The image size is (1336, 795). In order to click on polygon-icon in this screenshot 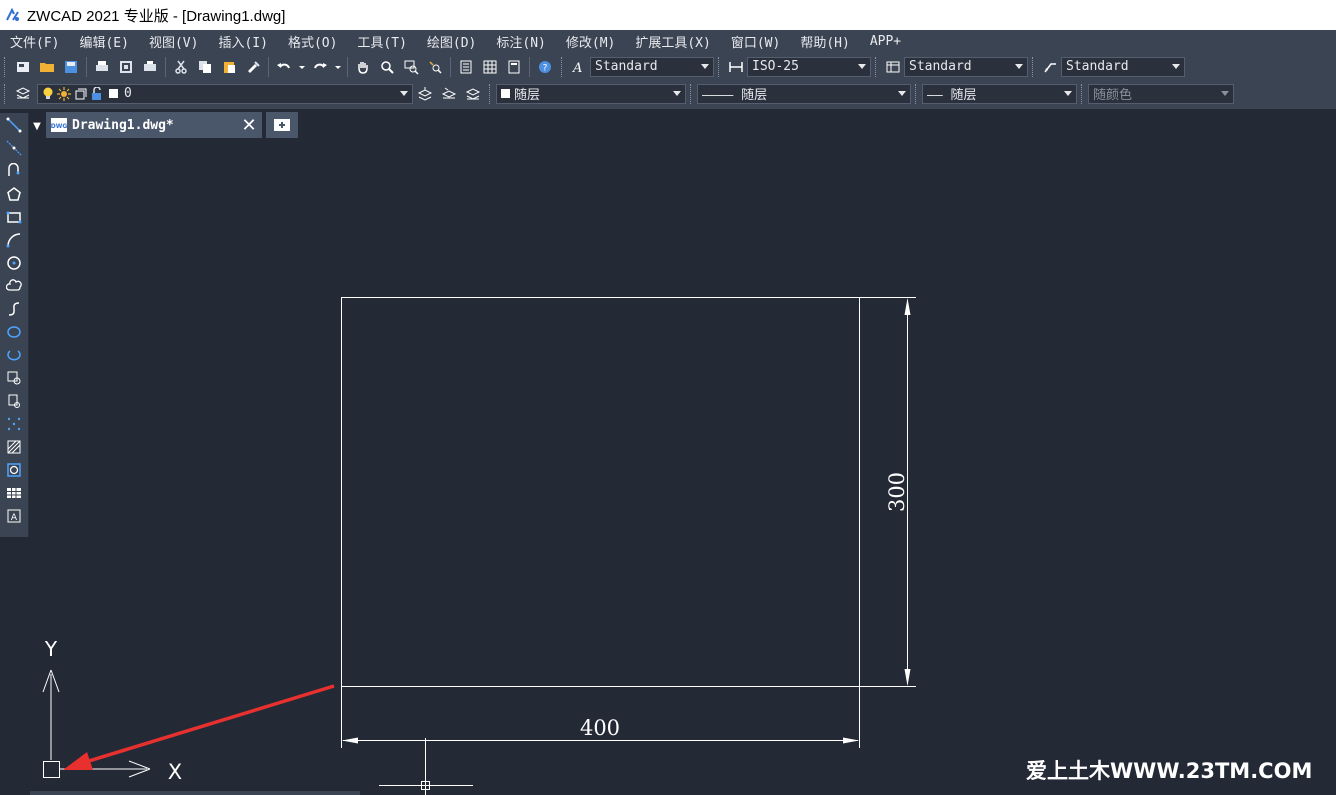, I will do `click(14, 193)`.